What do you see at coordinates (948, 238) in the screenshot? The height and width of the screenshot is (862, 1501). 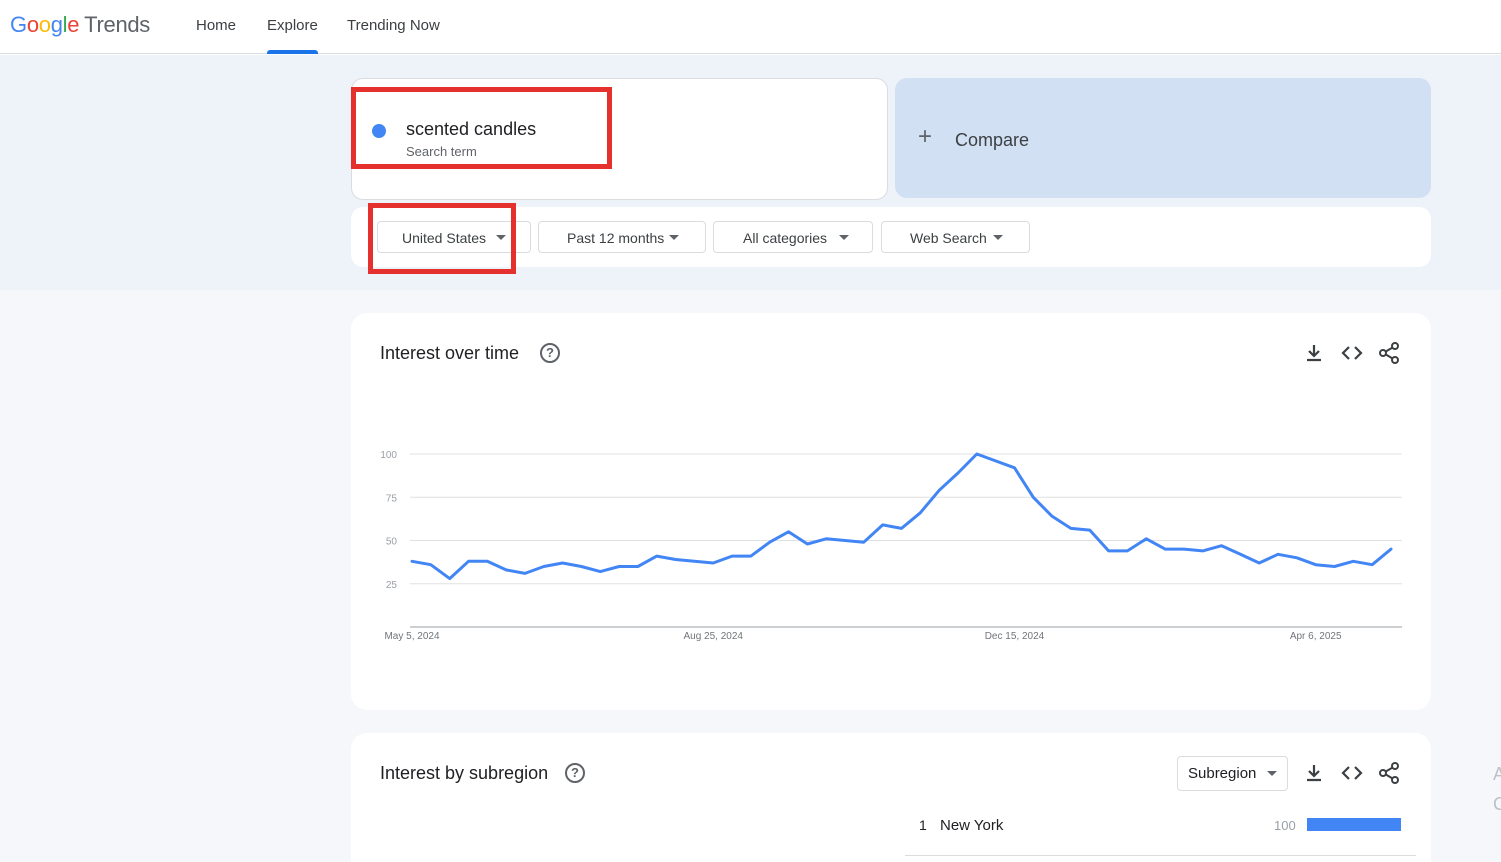 I see `search-property-label: Web Search` at bounding box center [948, 238].